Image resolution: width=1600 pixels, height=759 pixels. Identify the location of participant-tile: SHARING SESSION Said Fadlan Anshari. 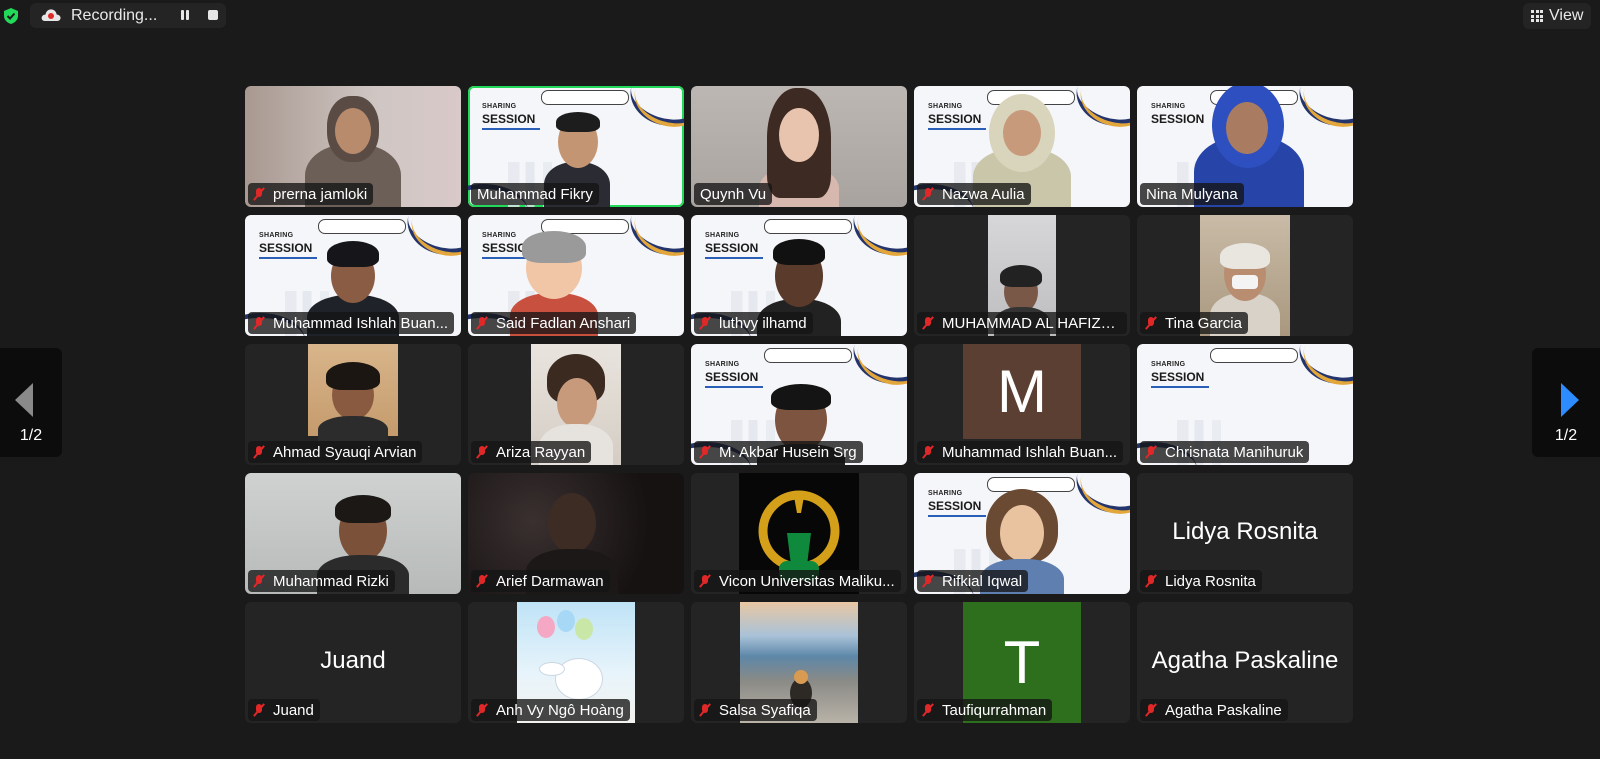
(576, 275).